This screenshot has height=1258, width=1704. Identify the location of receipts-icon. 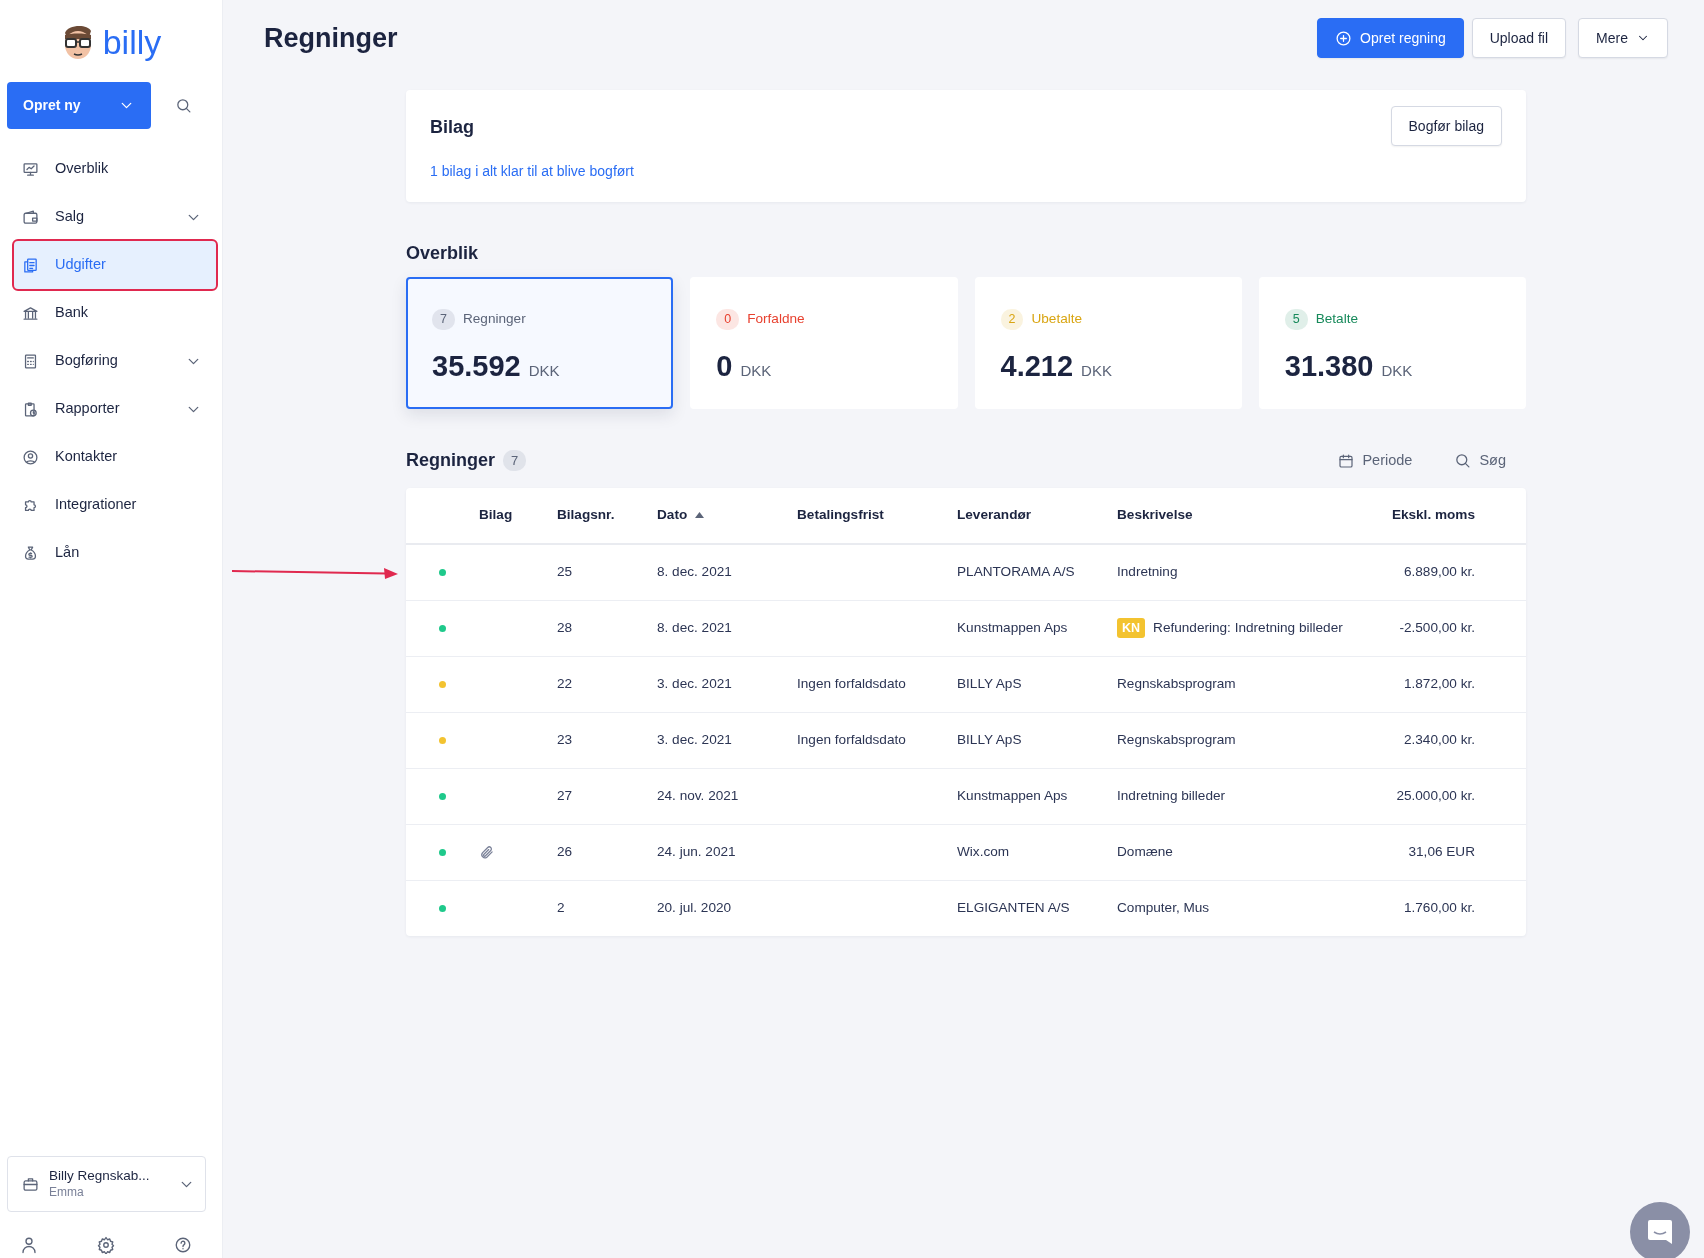
(30, 265).